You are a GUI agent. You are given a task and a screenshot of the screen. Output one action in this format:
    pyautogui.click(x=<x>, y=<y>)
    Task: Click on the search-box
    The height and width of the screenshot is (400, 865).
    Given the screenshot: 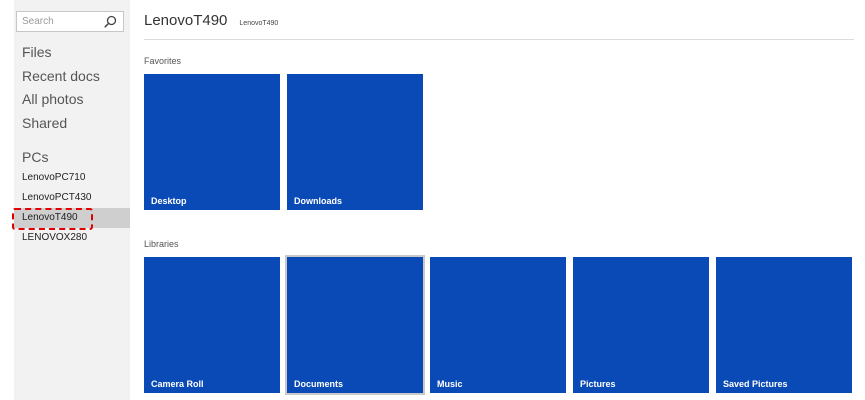 What is the action you would take?
    pyautogui.click(x=70, y=21)
    